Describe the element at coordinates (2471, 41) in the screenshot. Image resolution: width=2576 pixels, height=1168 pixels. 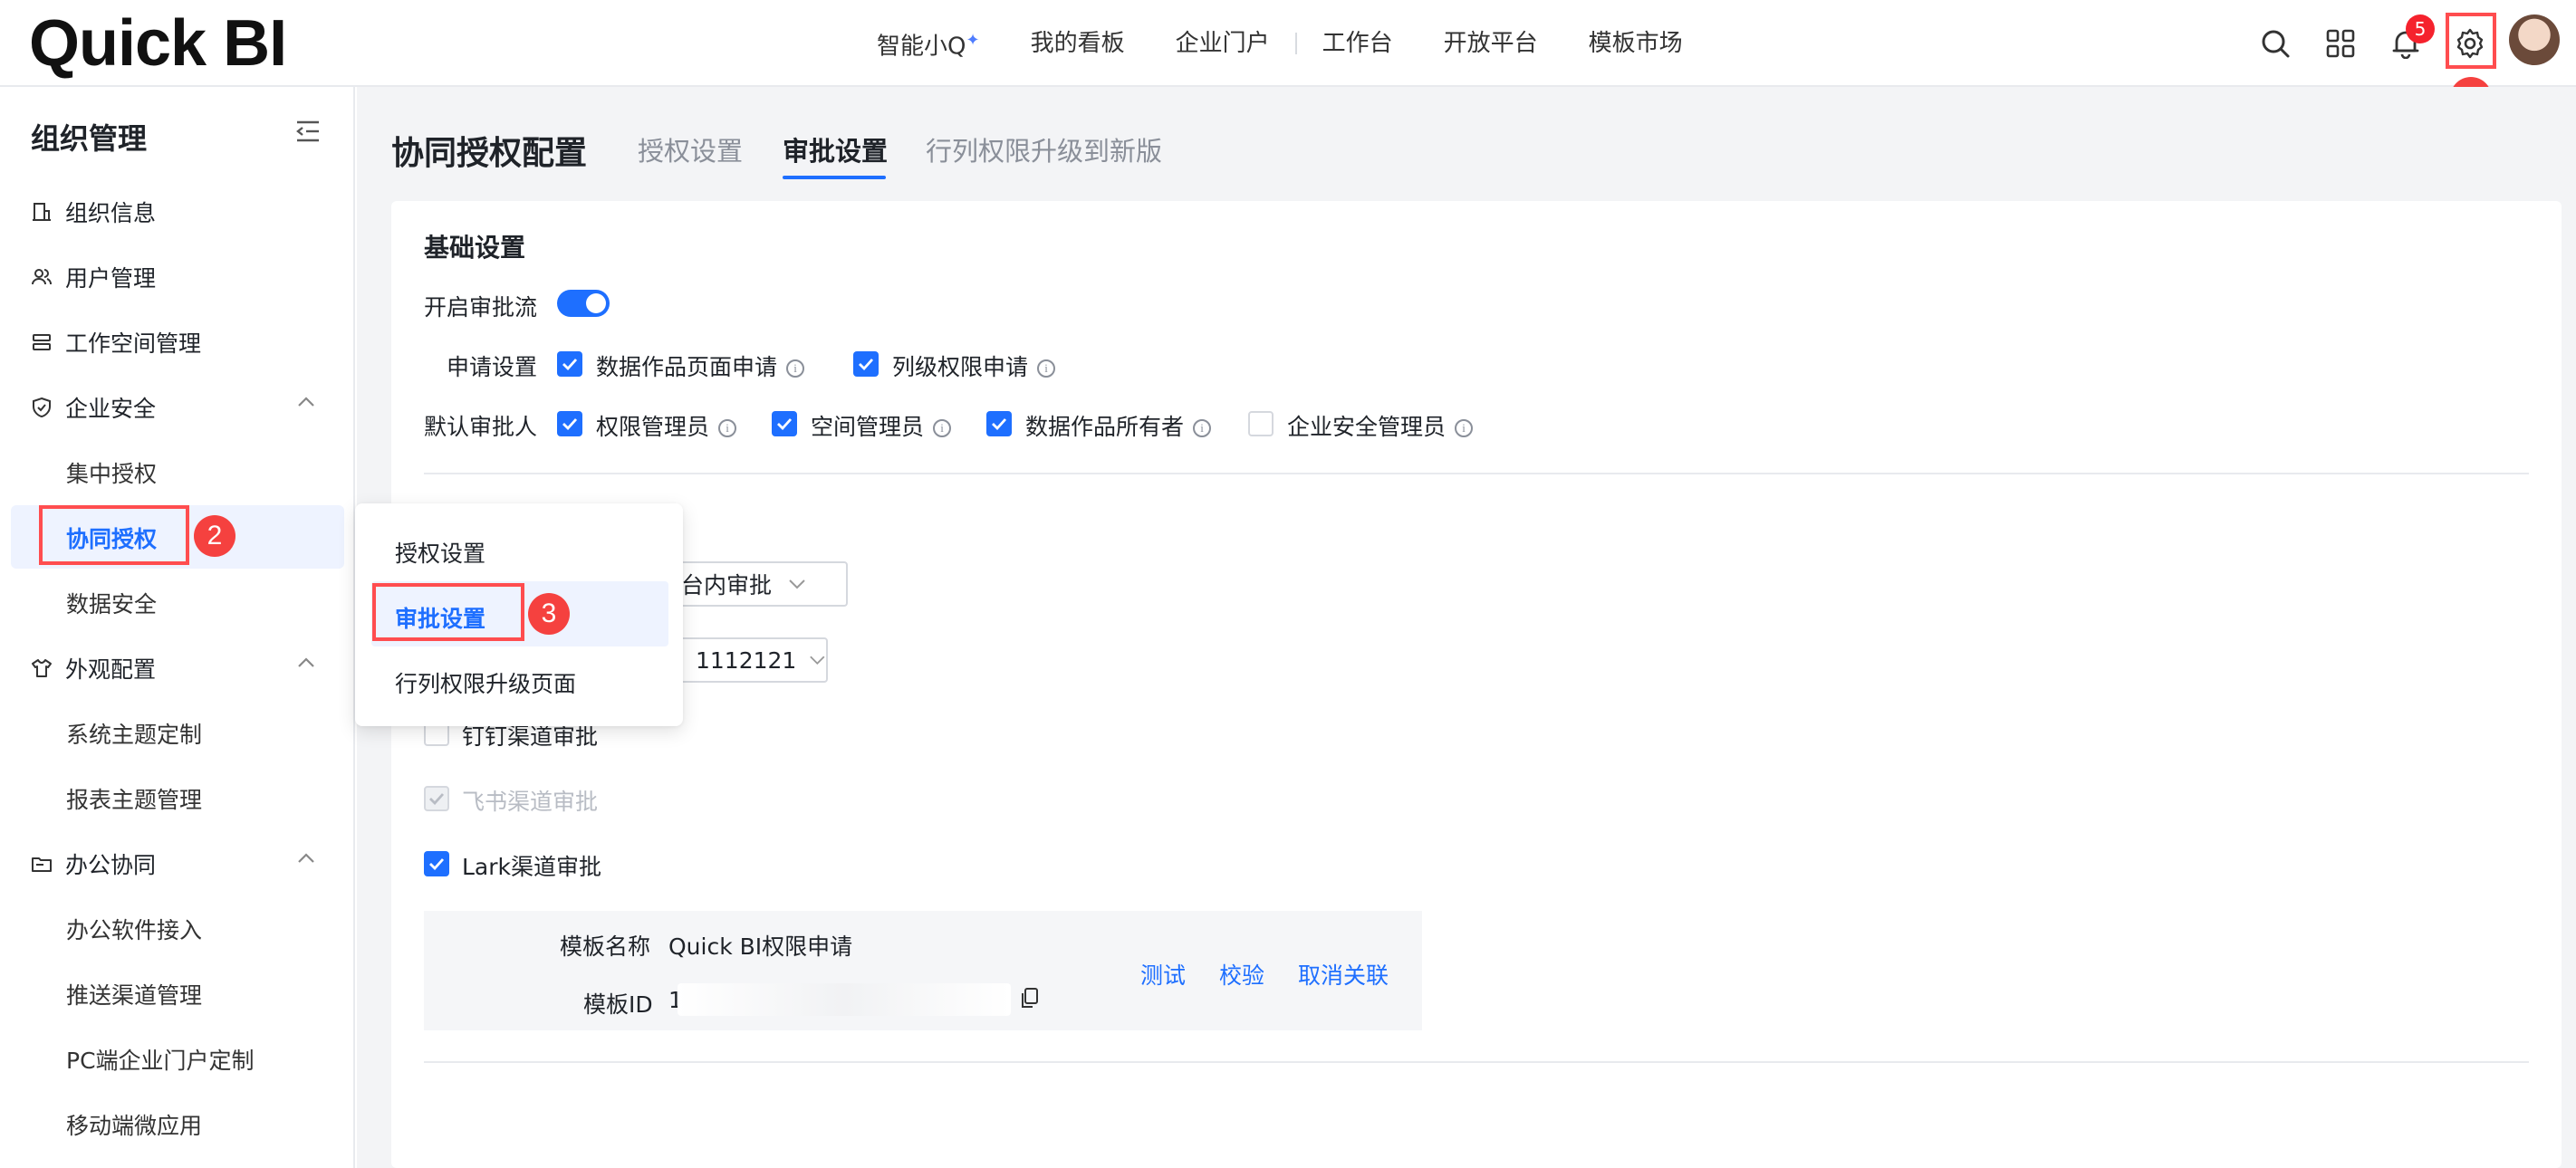
I see `annotation-box-settings` at that location.